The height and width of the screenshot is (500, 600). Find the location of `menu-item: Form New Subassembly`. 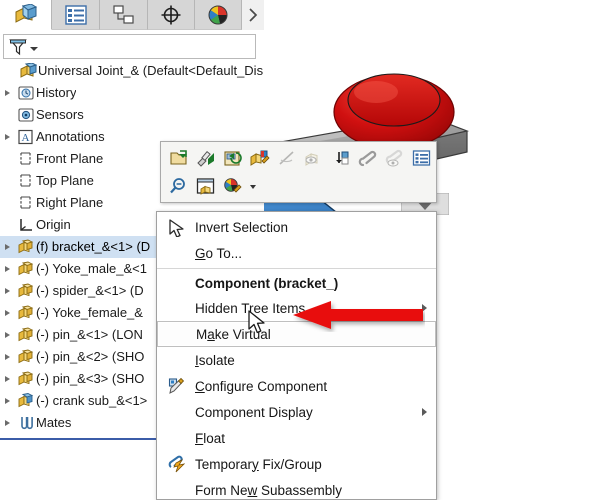

menu-item: Form New Subassembly is located at coordinates (296, 488).